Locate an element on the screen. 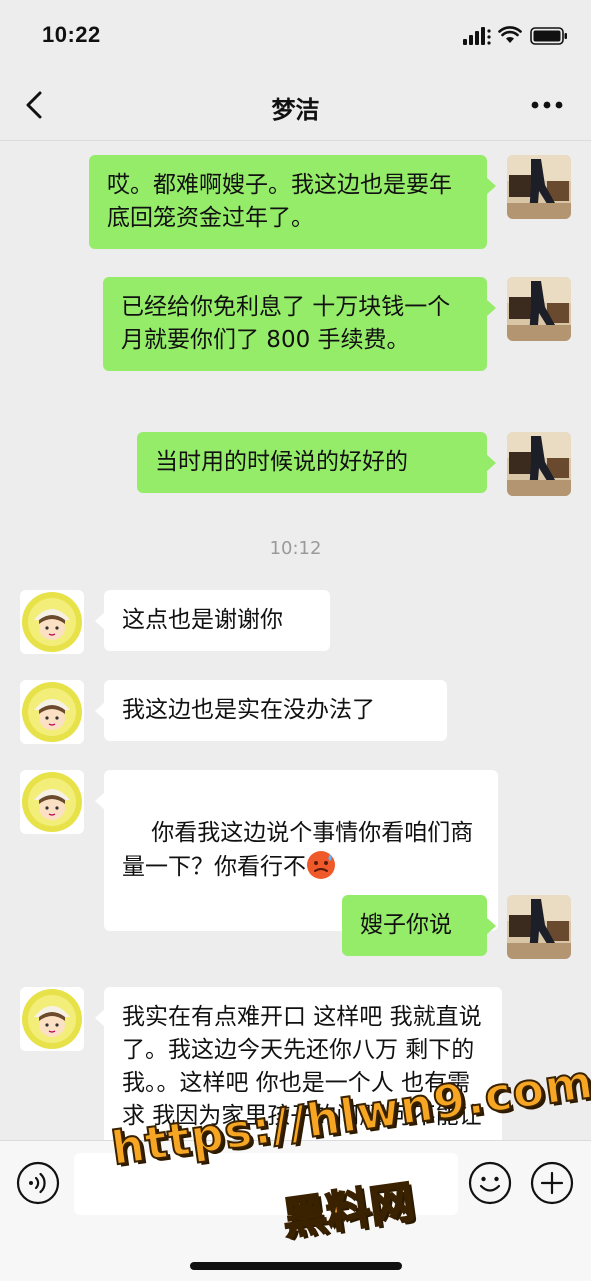 The width and height of the screenshot is (591, 1281). home-indicator is located at coordinates (296, 1266).